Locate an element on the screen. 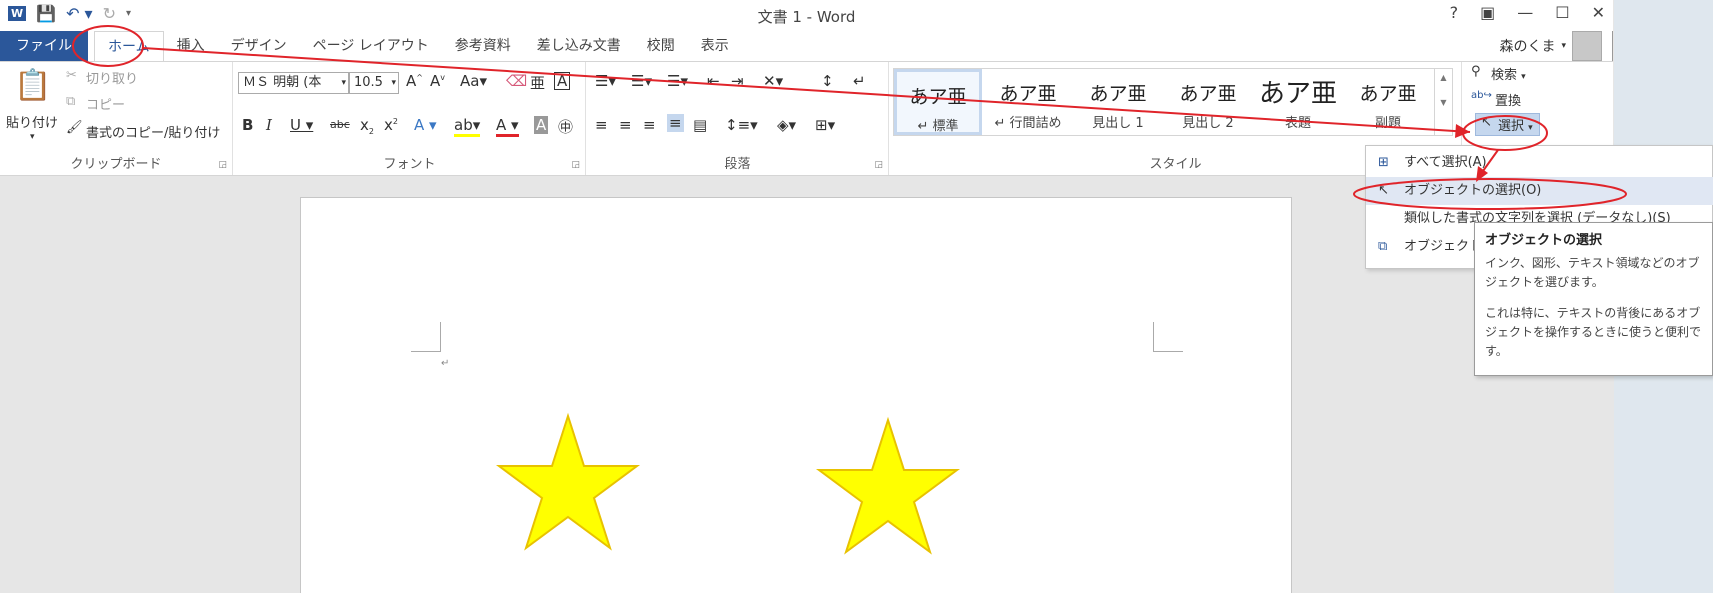 The width and height of the screenshot is (1713, 593). tab-design: デザイン is located at coordinates (259, 46).